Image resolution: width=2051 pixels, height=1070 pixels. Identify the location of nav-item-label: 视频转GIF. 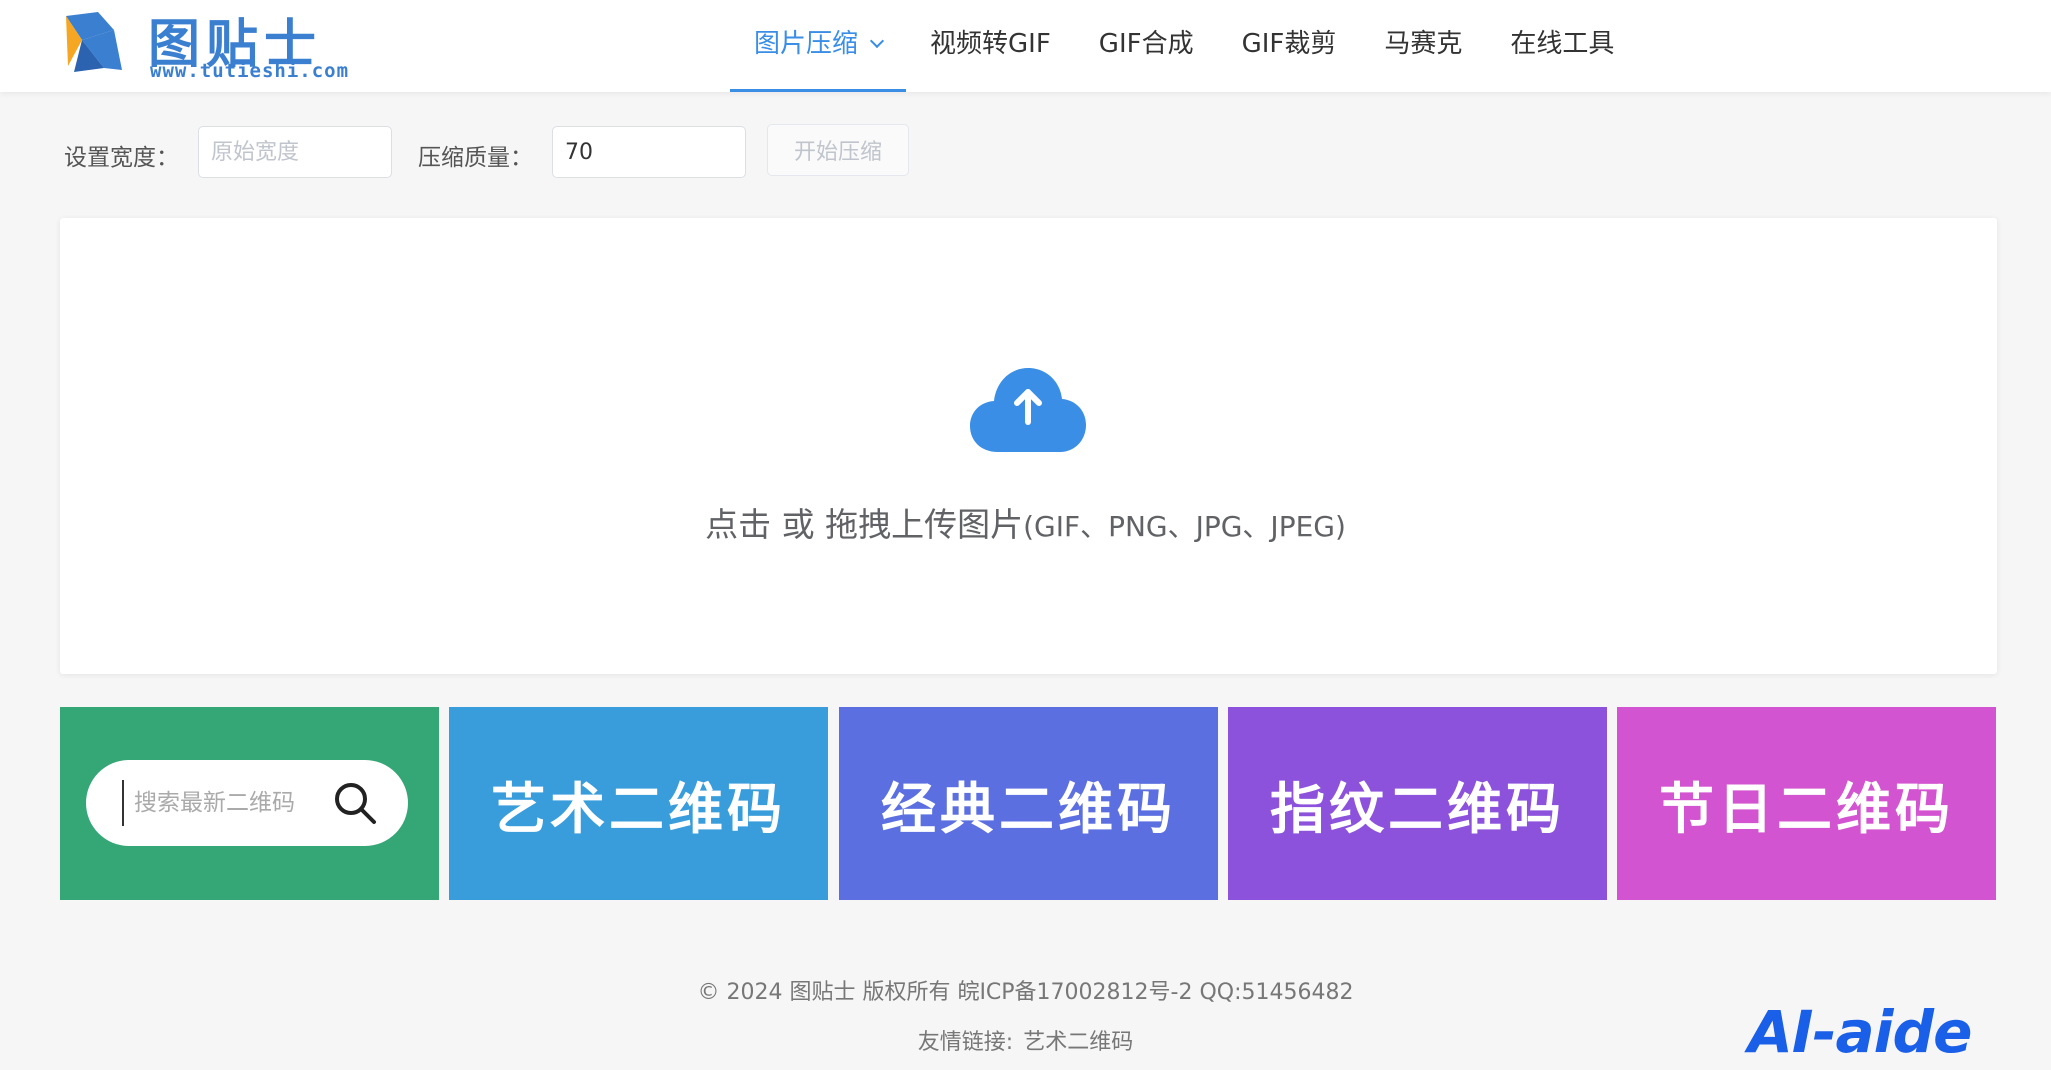
(990, 44).